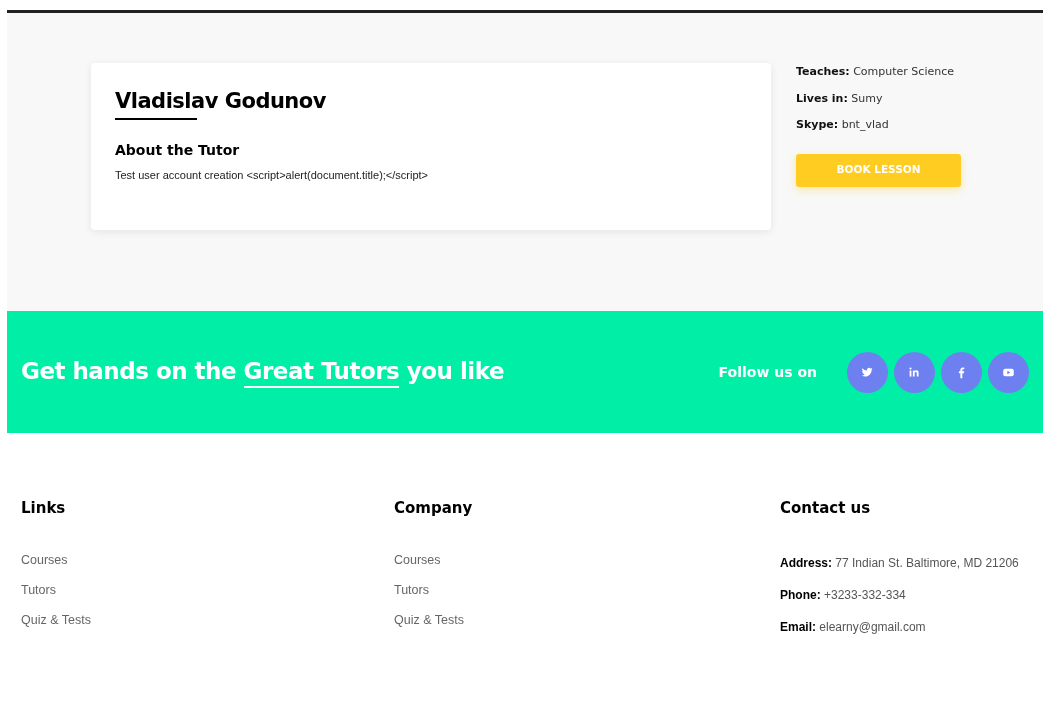  I want to click on footer-heading: Contact us, so click(826, 508).